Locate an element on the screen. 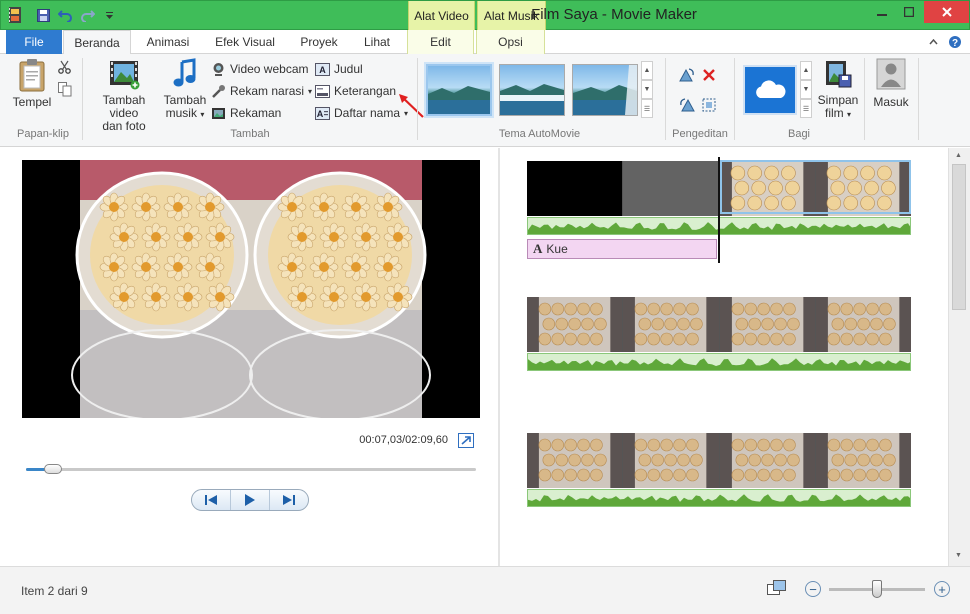 Image resolution: width=970 pixels, height=614 pixels. rotate-right-button is located at coordinates (687, 106).